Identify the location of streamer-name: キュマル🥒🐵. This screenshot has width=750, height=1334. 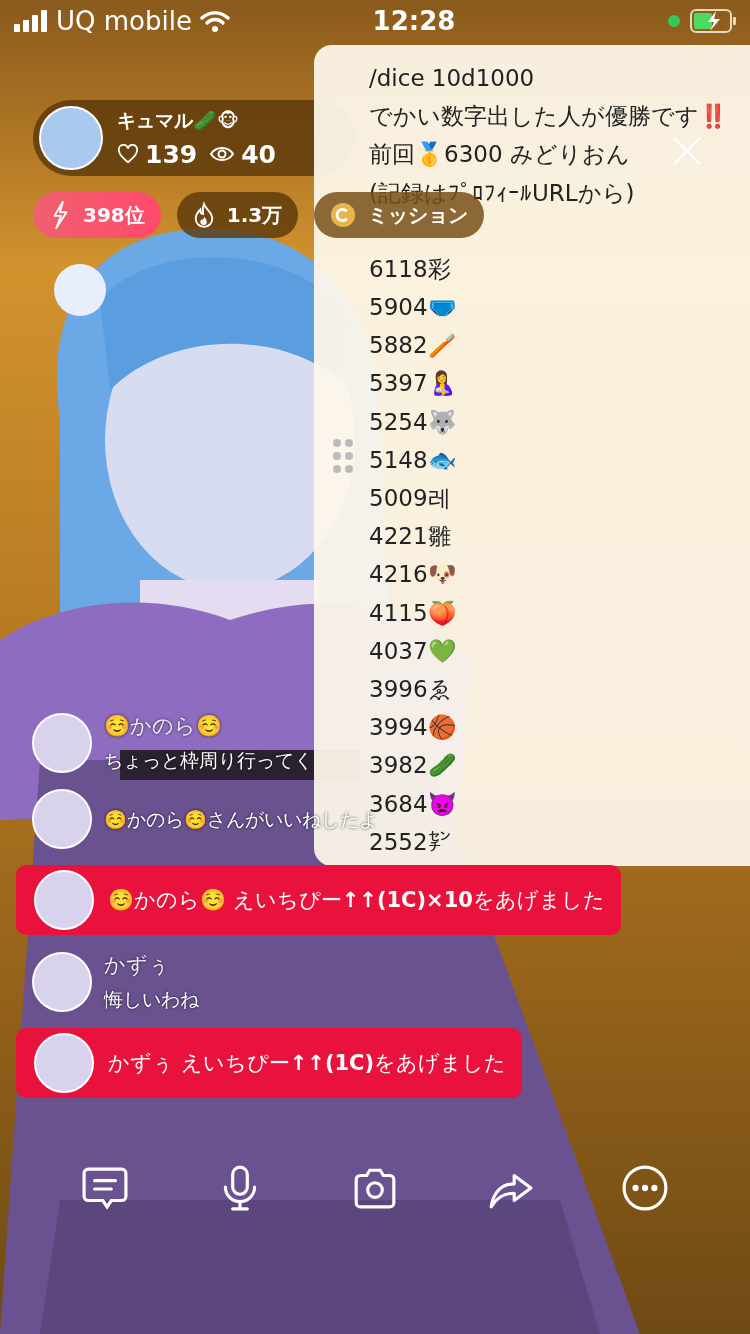
(178, 120).